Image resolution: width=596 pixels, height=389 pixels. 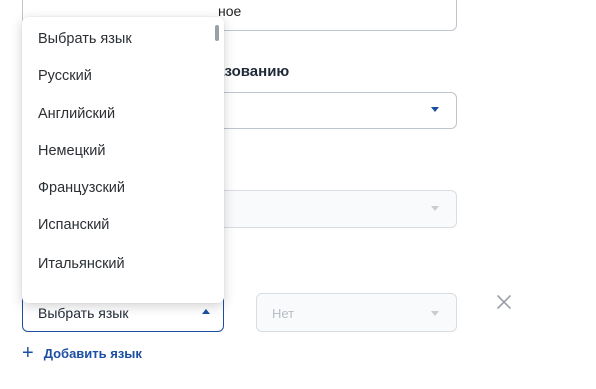 I want to click on section-label: азованию, so click(x=253, y=71).